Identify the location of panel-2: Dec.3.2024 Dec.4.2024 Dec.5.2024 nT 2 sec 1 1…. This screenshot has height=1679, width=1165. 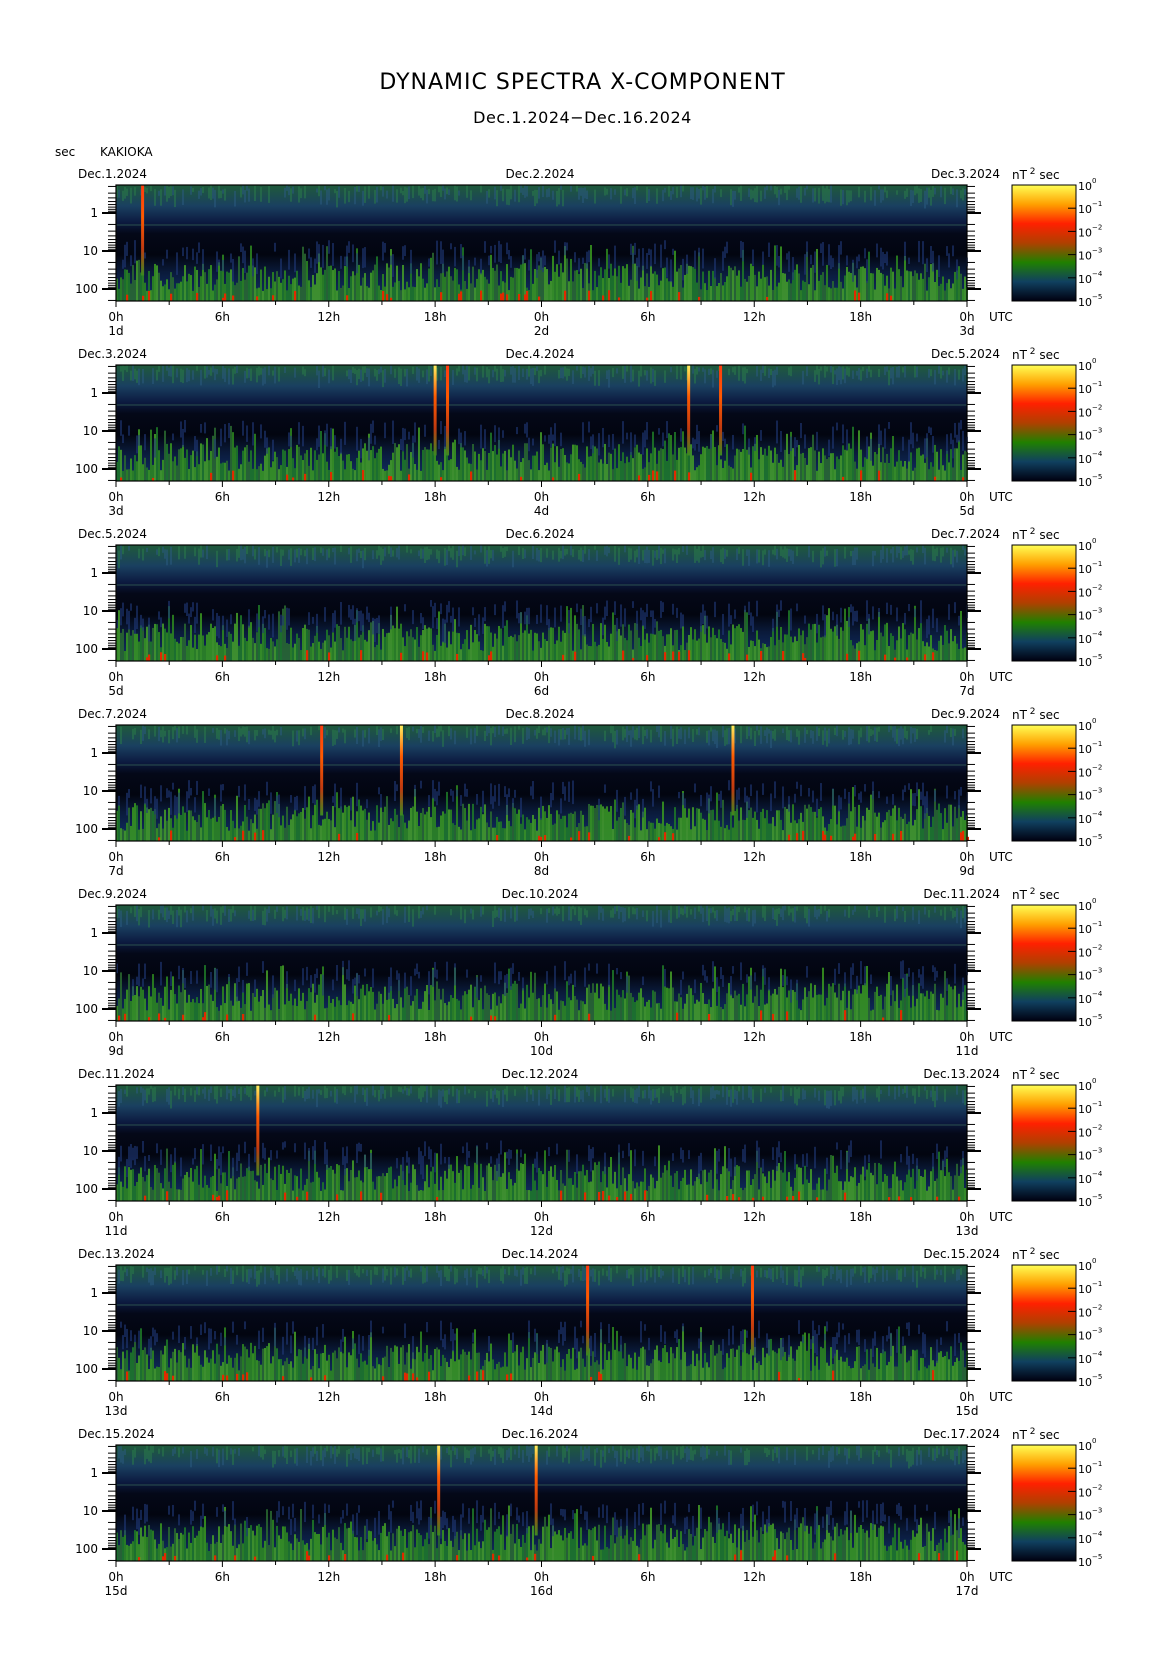
(582, 435).